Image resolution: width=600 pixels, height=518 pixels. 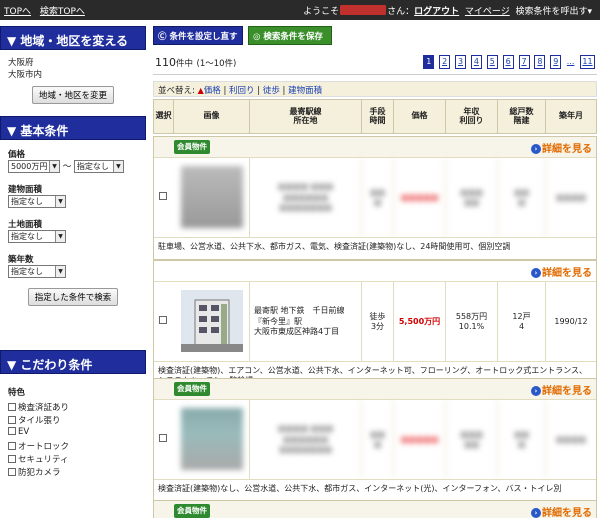 I want to click on range-tilde: ～, so click(x=67, y=167).